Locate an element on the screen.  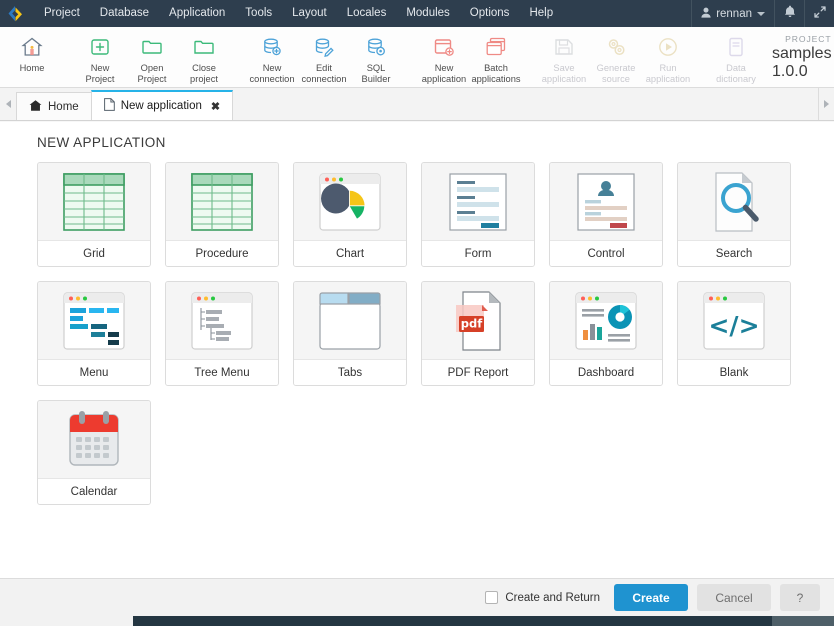
footer-action-bar: Create and Return Create Cancel ? is located at coordinates (417, 597).